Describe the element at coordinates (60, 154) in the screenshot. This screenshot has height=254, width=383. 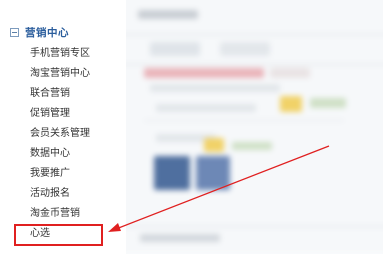
I see `sidebar-item-data-center: 数据中心` at that location.